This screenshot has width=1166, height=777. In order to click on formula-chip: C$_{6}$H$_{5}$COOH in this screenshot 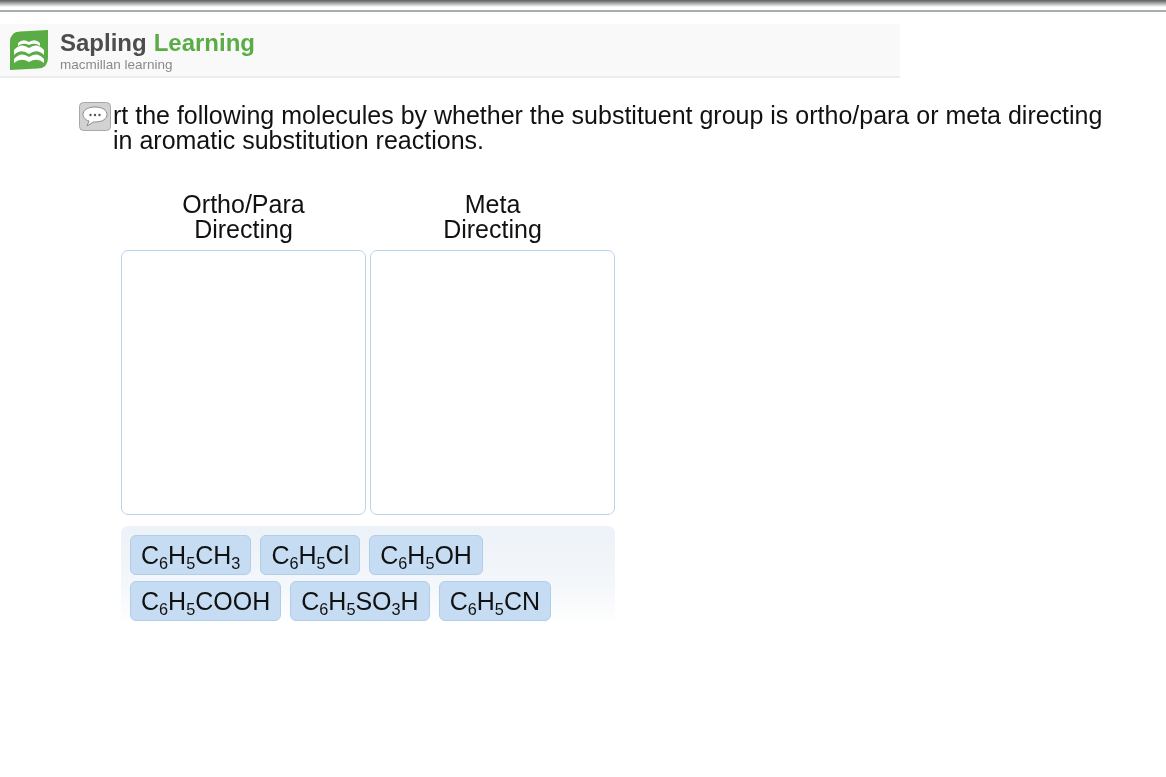, I will do `click(206, 601)`.